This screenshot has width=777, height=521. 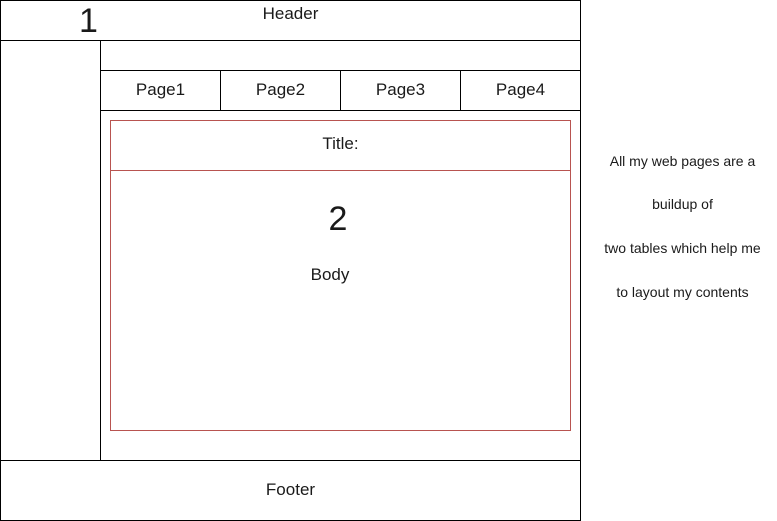 What do you see at coordinates (682, 161) in the screenshot?
I see `side-note-line: All my web pages are a` at bounding box center [682, 161].